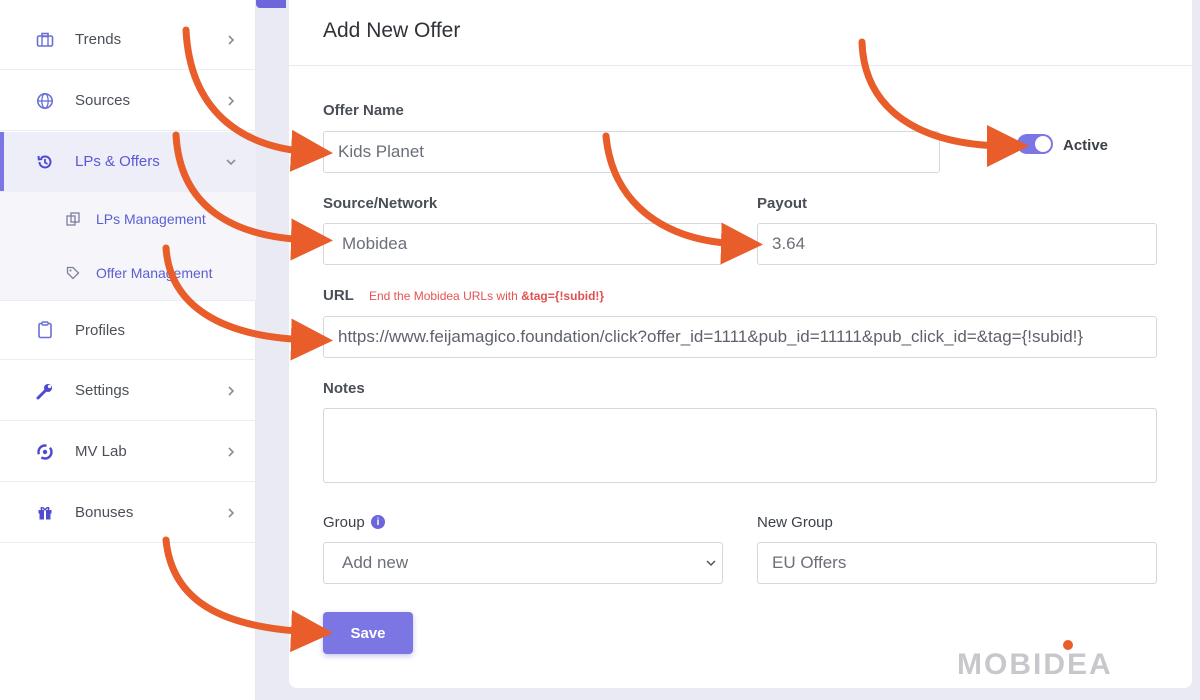 The height and width of the screenshot is (700, 1200). What do you see at coordinates (45, 162) in the screenshot?
I see `history-icon` at bounding box center [45, 162].